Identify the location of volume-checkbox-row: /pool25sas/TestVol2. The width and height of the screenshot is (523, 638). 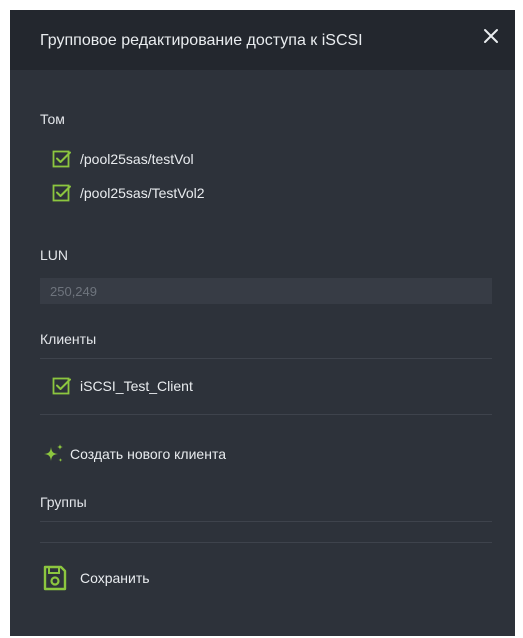
(128, 193).